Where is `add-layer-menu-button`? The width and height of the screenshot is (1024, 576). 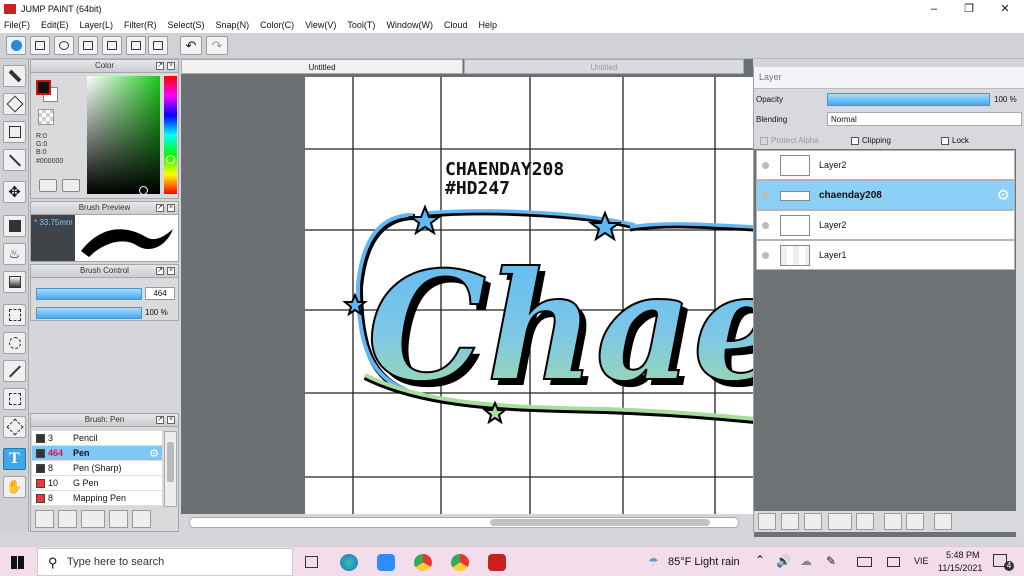 add-layer-menu-button is located at coordinates (840, 521).